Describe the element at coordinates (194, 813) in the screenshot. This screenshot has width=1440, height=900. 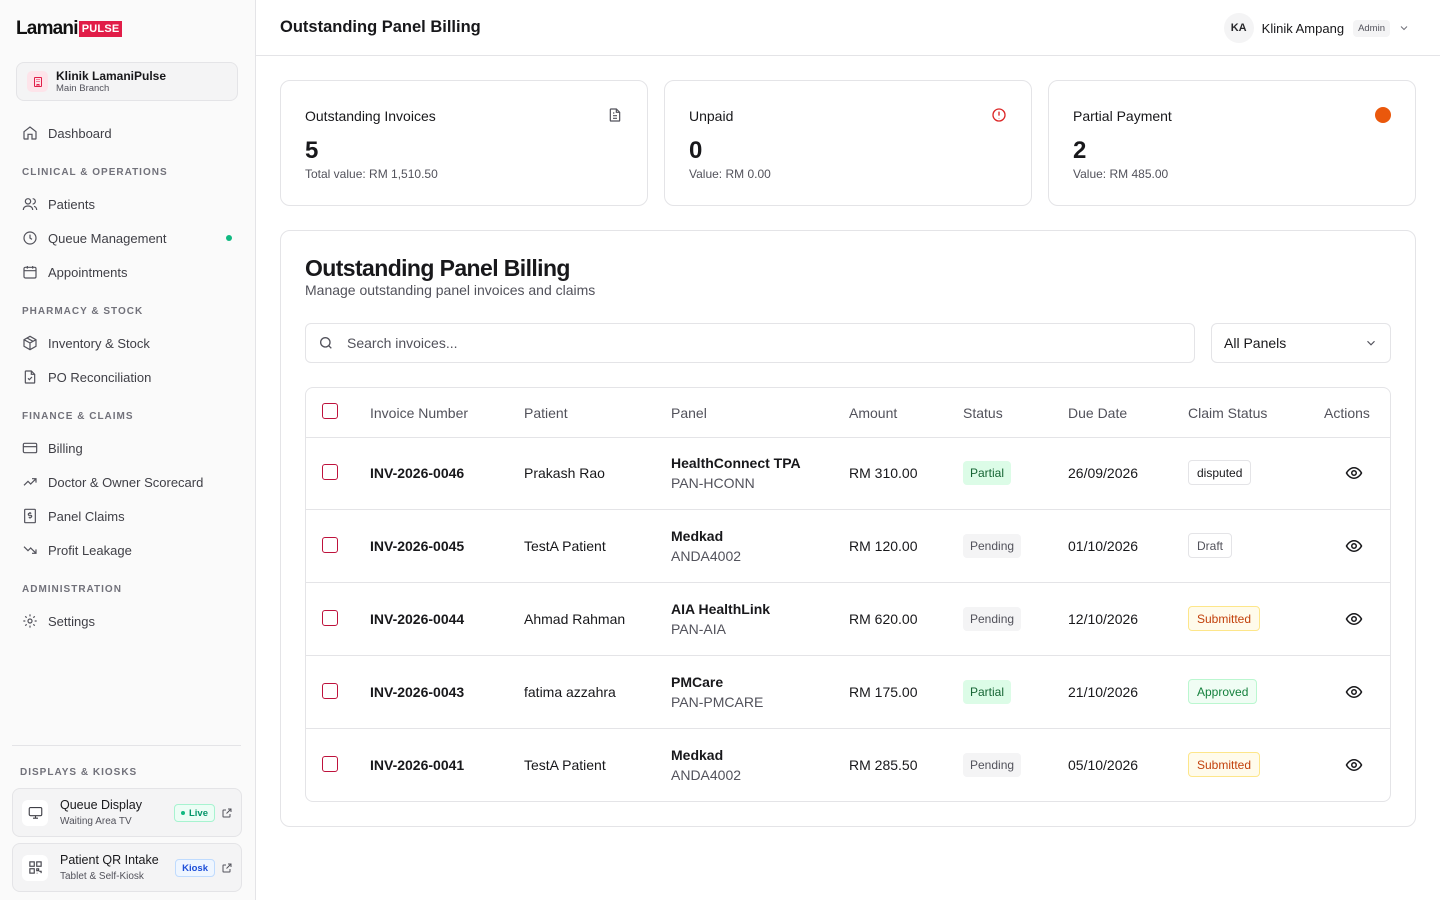
I see `live-badge: Live` at that location.